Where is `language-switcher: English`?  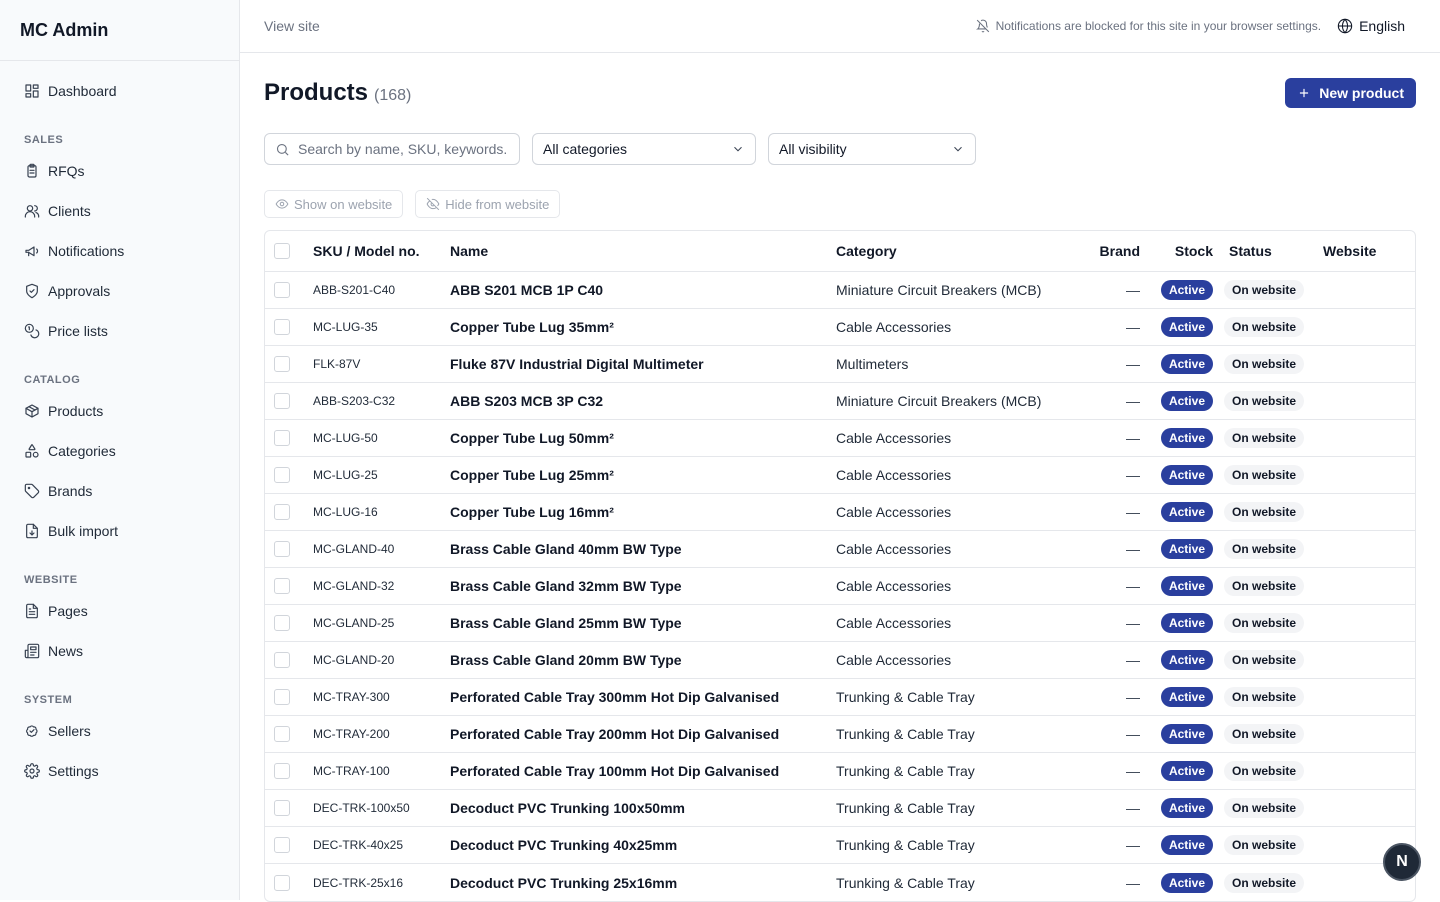 language-switcher: English is located at coordinates (1376, 26).